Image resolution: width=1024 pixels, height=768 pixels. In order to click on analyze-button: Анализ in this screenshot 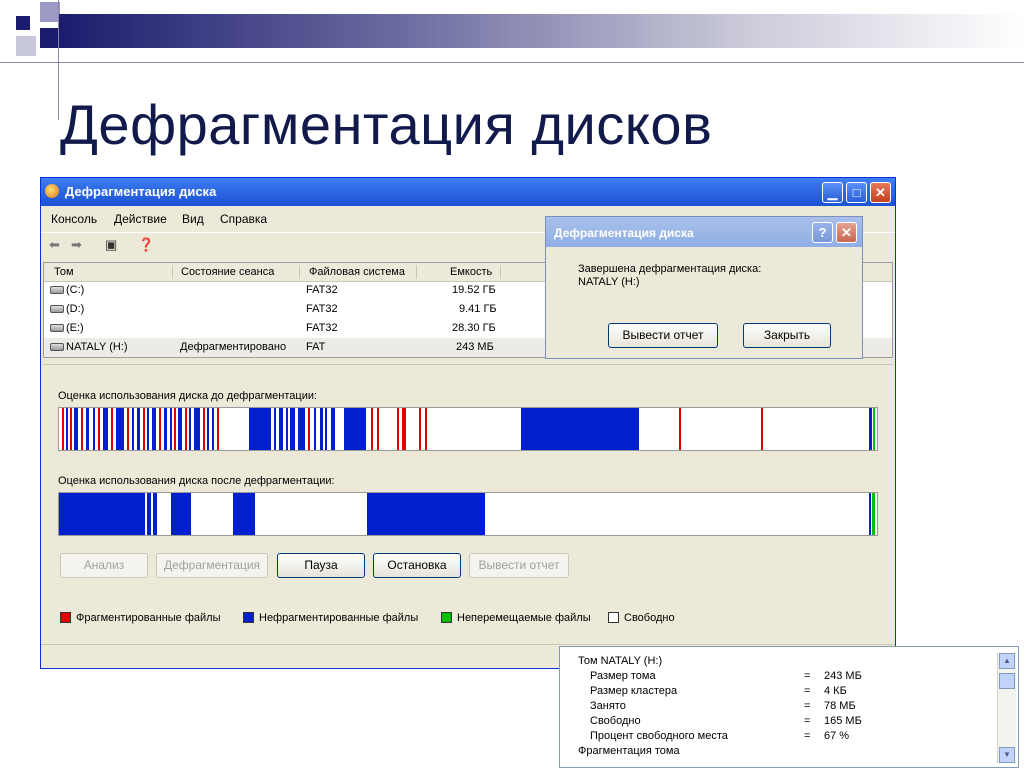, I will do `click(104, 565)`.